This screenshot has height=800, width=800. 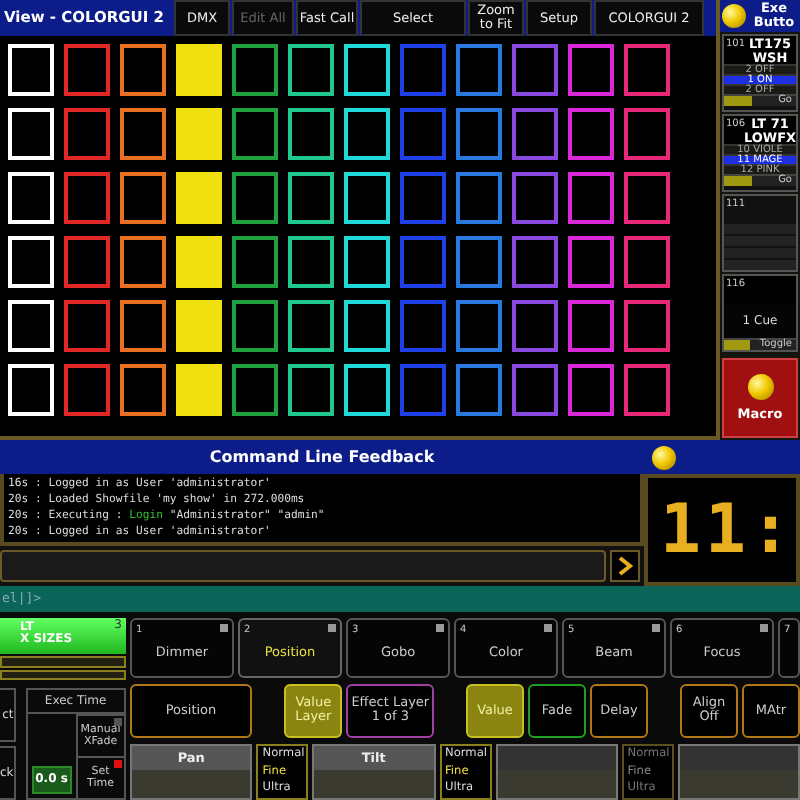 I want to click on chevron-icon, so click(x=625, y=566).